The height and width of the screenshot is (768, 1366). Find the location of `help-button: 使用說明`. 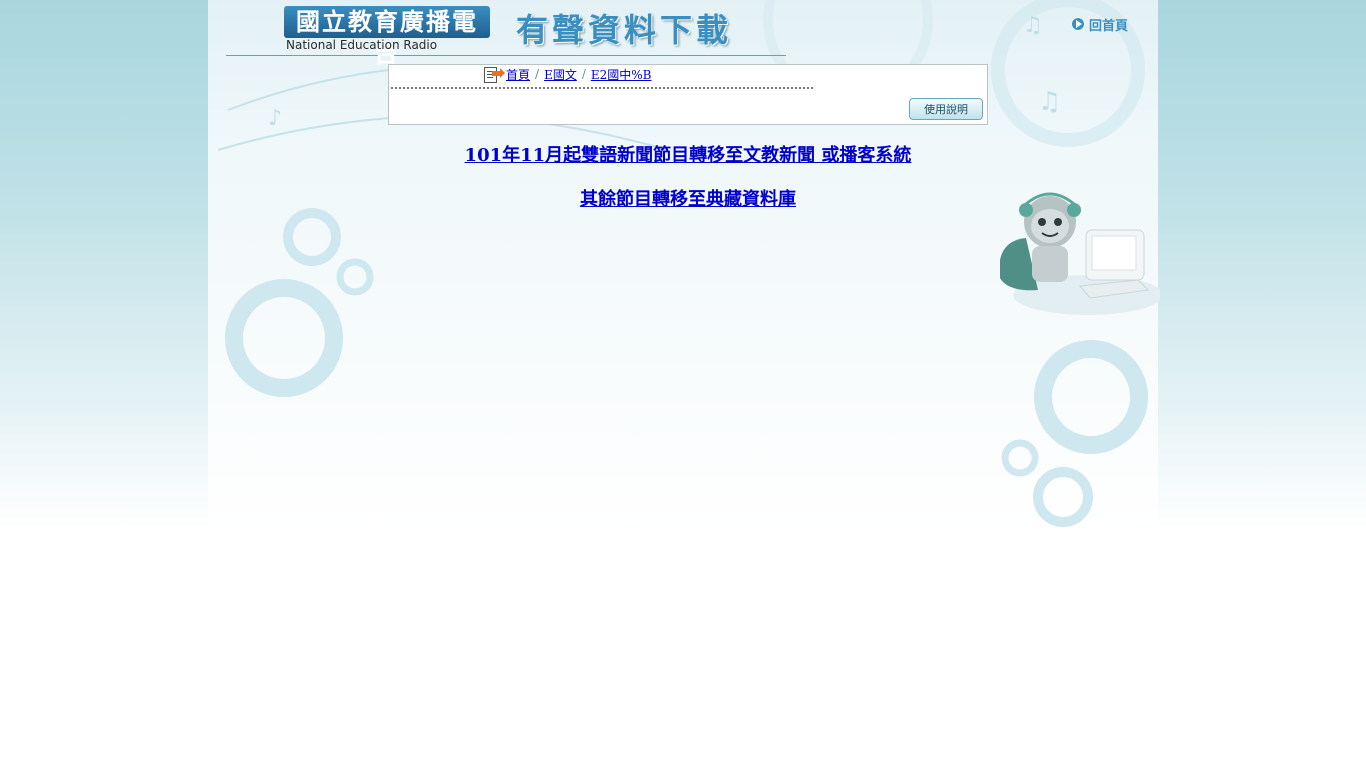

help-button: 使用說明 is located at coordinates (946, 109).